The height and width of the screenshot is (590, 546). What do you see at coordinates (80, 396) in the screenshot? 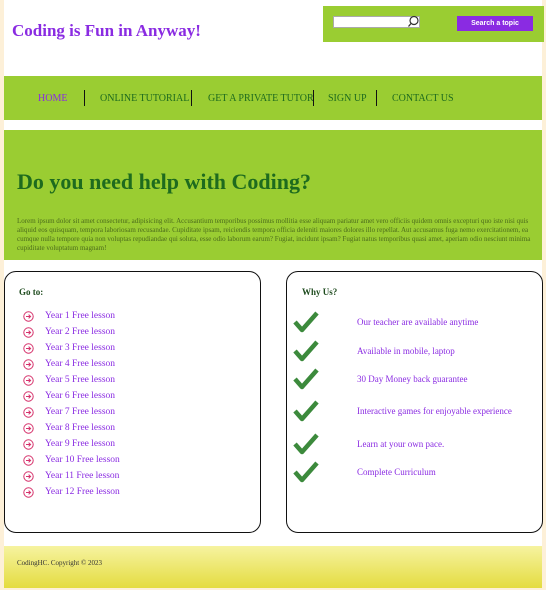
I see `lesson-label: Year 6 Free lesson` at bounding box center [80, 396].